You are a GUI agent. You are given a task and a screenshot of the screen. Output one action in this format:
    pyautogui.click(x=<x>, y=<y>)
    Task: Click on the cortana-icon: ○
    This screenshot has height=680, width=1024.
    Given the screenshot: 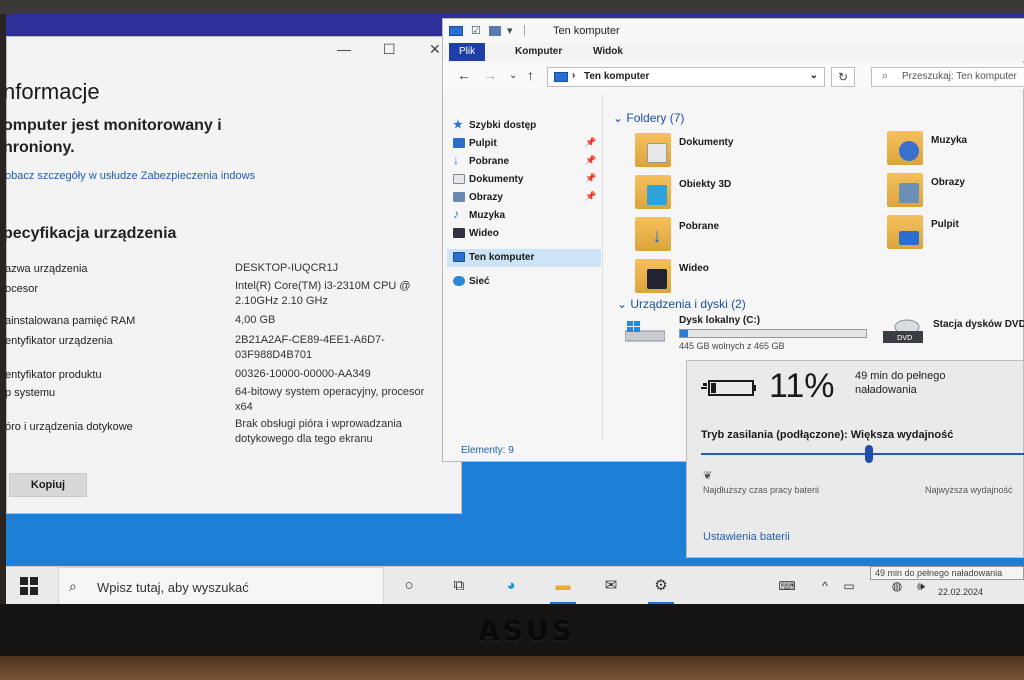 What is the action you would take?
    pyautogui.click(x=409, y=586)
    